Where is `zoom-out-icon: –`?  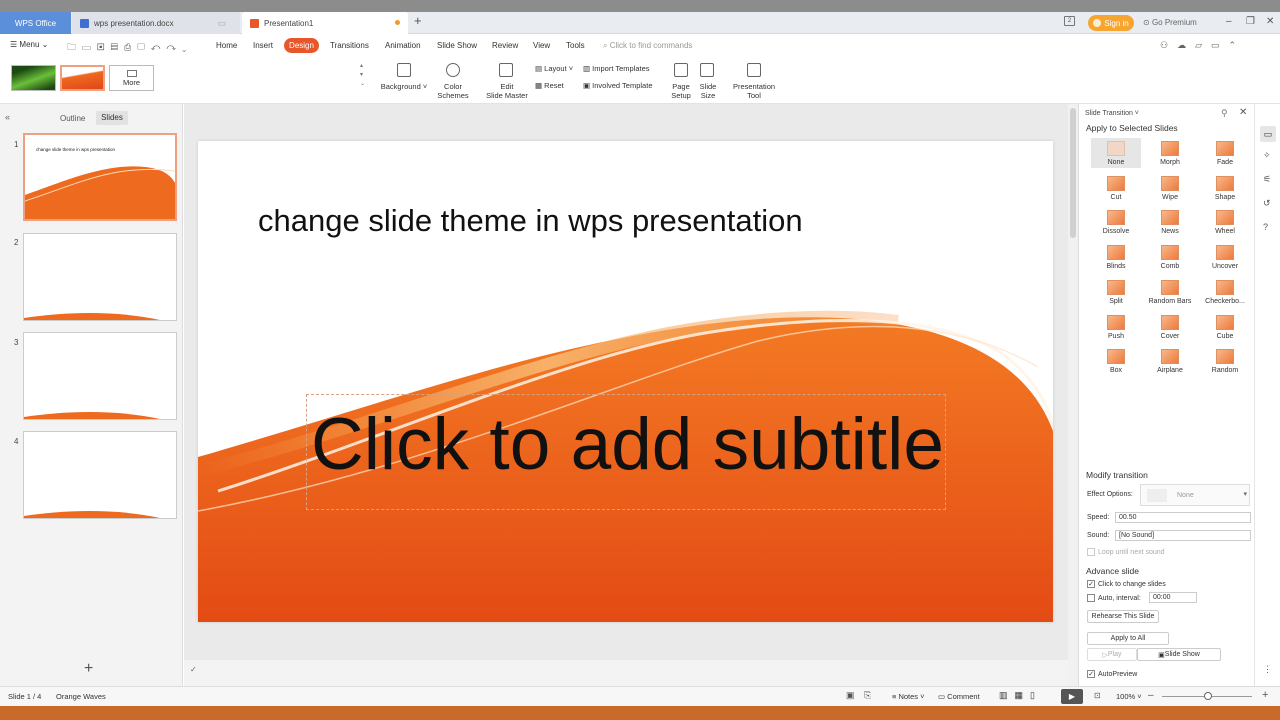 zoom-out-icon: – is located at coordinates (1151, 695).